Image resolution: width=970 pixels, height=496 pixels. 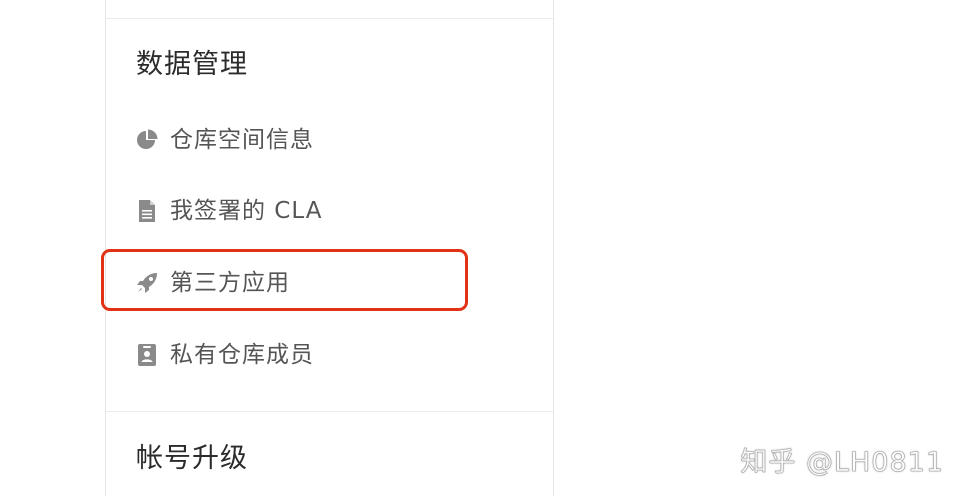 What do you see at coordinates (230, 282) in the screenshot?
I see `sidebar-item-label: 第三方应用` at bounding box center [230, 282].